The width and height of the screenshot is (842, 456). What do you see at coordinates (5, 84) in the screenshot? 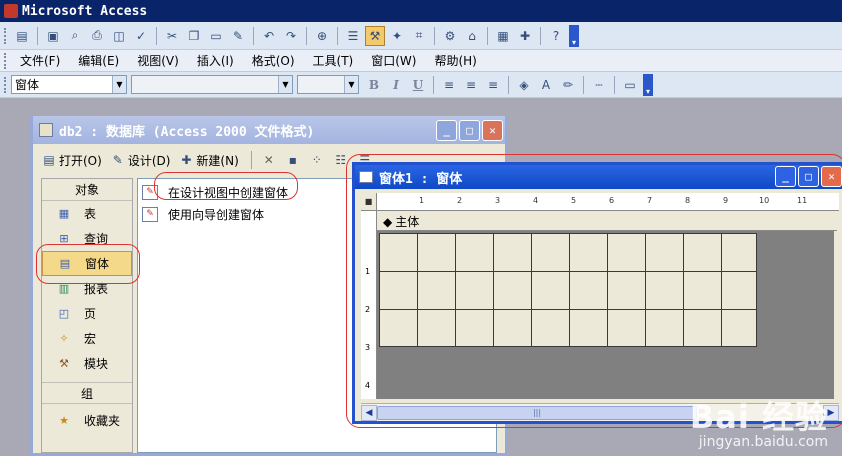
I see `format-toolbar-grip` at bounding box center [5, 84].